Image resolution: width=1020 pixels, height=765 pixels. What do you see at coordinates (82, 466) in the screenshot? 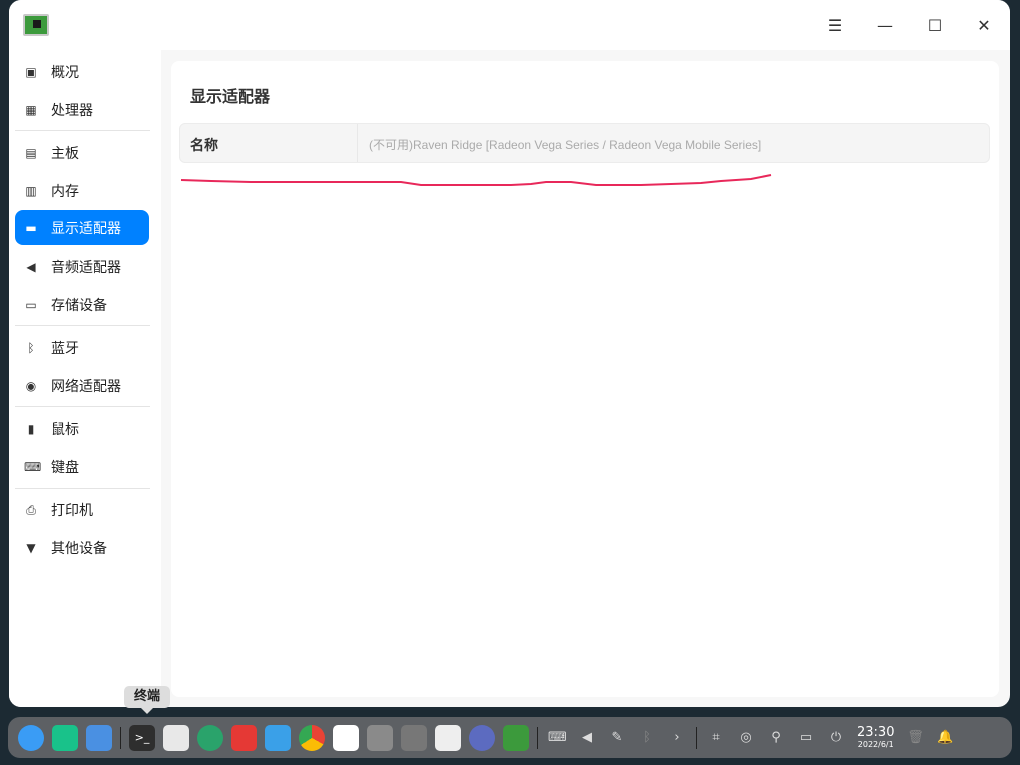
I see `sidebar-item-keyboard: ⌨ 键盘` at bounding box center [82, 466].